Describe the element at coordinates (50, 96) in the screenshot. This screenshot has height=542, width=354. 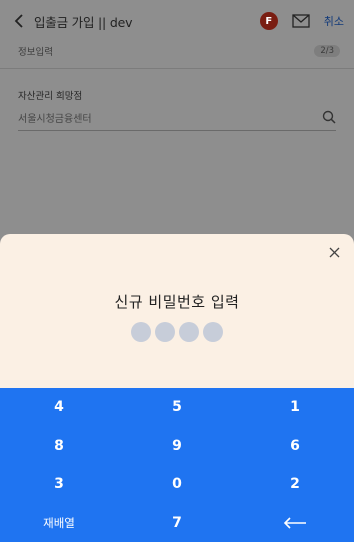
I see `branch-label: 자산관리 희망점` at that location.